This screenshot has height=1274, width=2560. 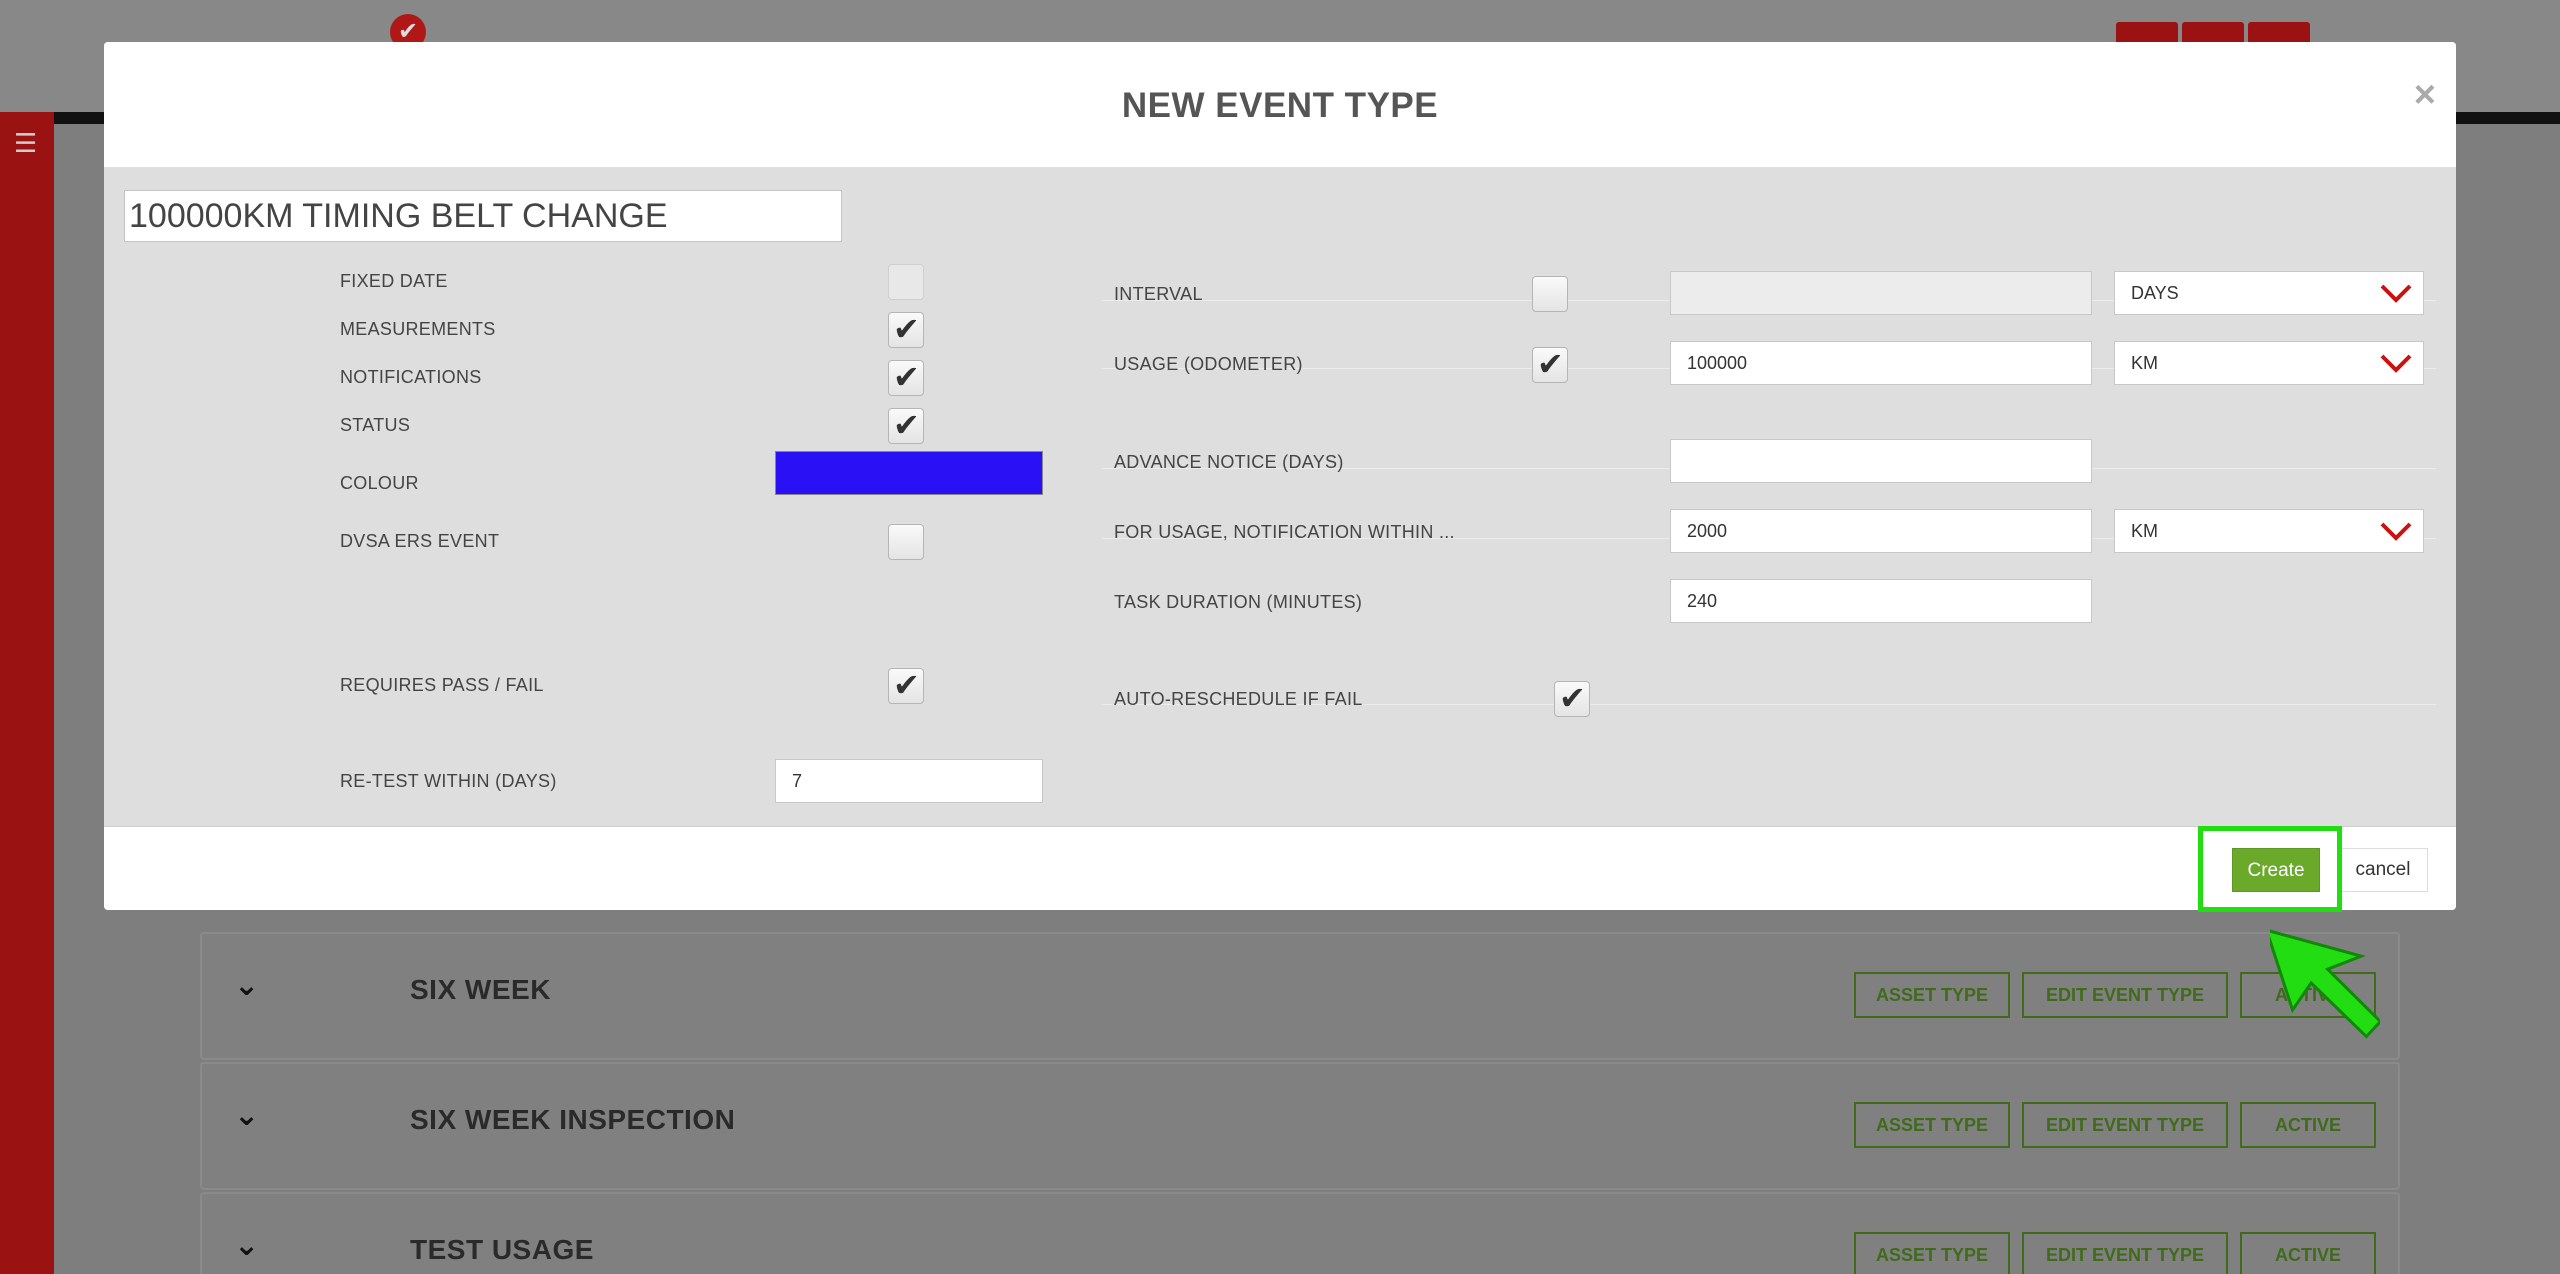 What do you see at coordinates (420, 541) in the screenshot?
I see `dvsa-ers-event-label: DVSA ERS EVENT` at bounding box center [420, 541].